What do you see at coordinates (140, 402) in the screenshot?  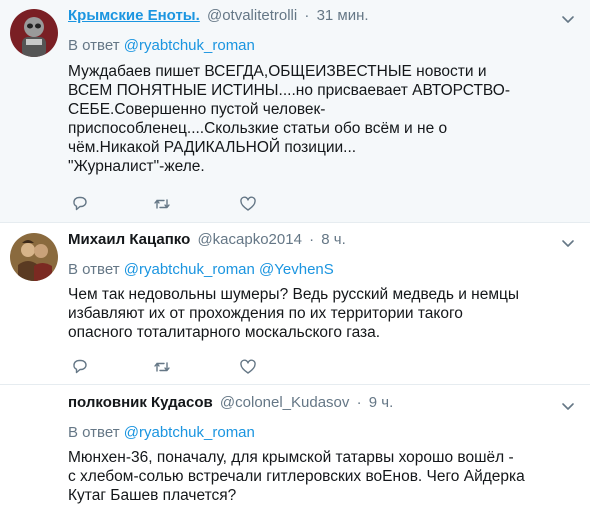 I see `display-name: полковник Кудасов` at bounding box center [140, 402].